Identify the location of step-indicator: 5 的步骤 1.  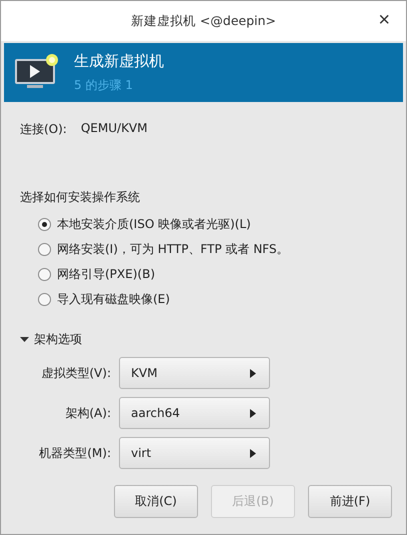
(104, 85).